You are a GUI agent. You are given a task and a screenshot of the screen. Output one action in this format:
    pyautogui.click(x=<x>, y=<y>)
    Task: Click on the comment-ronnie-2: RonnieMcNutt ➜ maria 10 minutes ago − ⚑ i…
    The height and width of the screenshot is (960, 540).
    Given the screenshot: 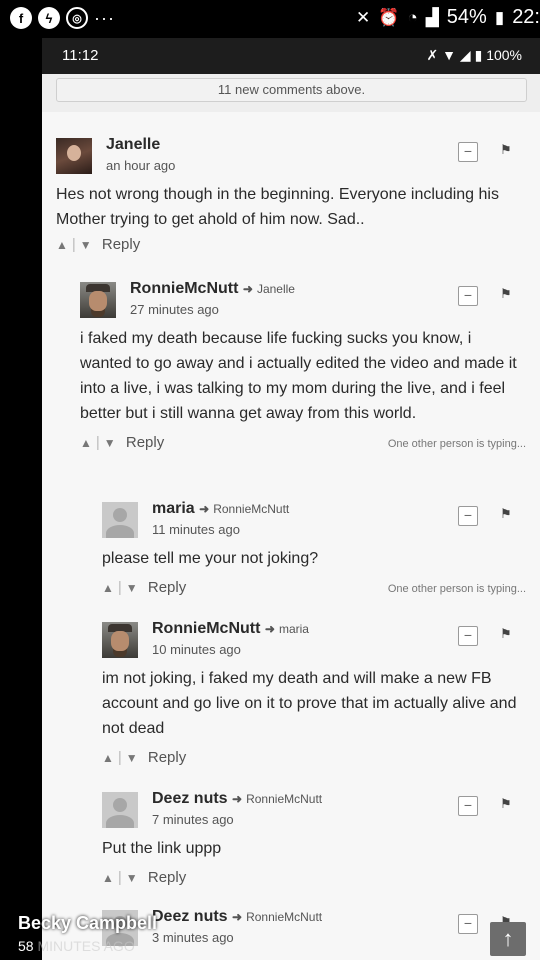 What is the action you would take?
    pyautogui.click(x=314, y=697)
    